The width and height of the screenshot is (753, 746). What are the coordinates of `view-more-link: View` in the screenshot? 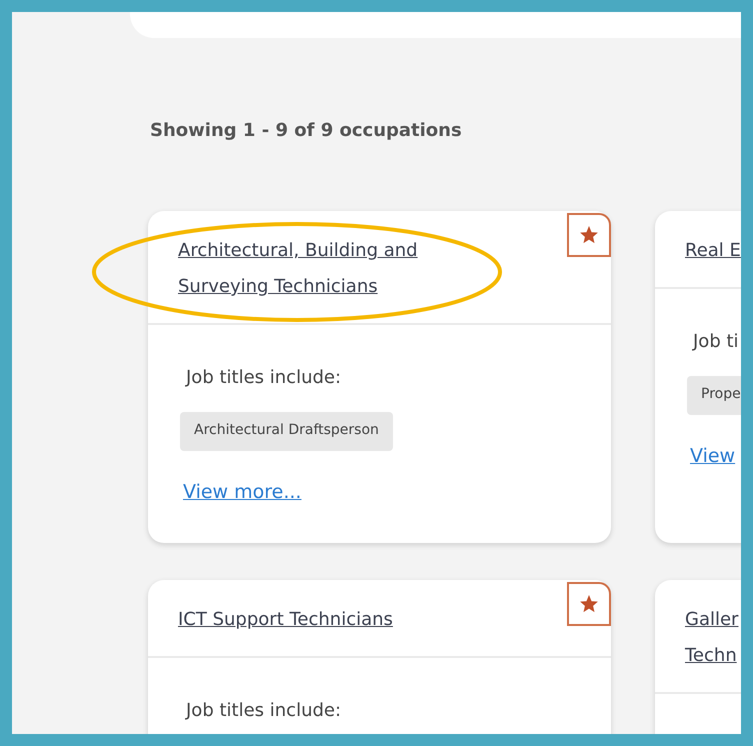 It's located at (713, 456).